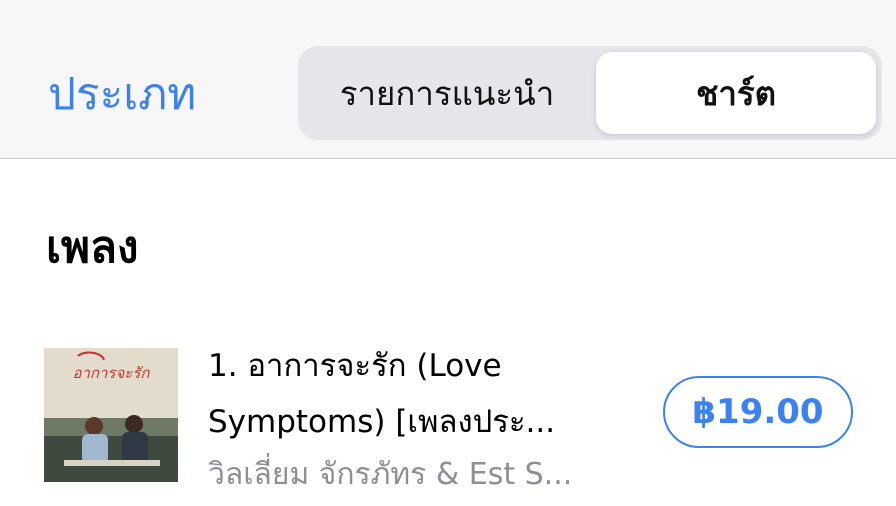  I want to click on buy-price-button: ฿19.00, so click(758, 412).